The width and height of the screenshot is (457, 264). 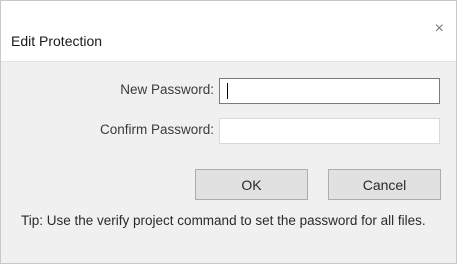 What do you see at coordinates (329, 131) in the screenshot?
I see `confirm-password-field` at bounding box center [329, 131].